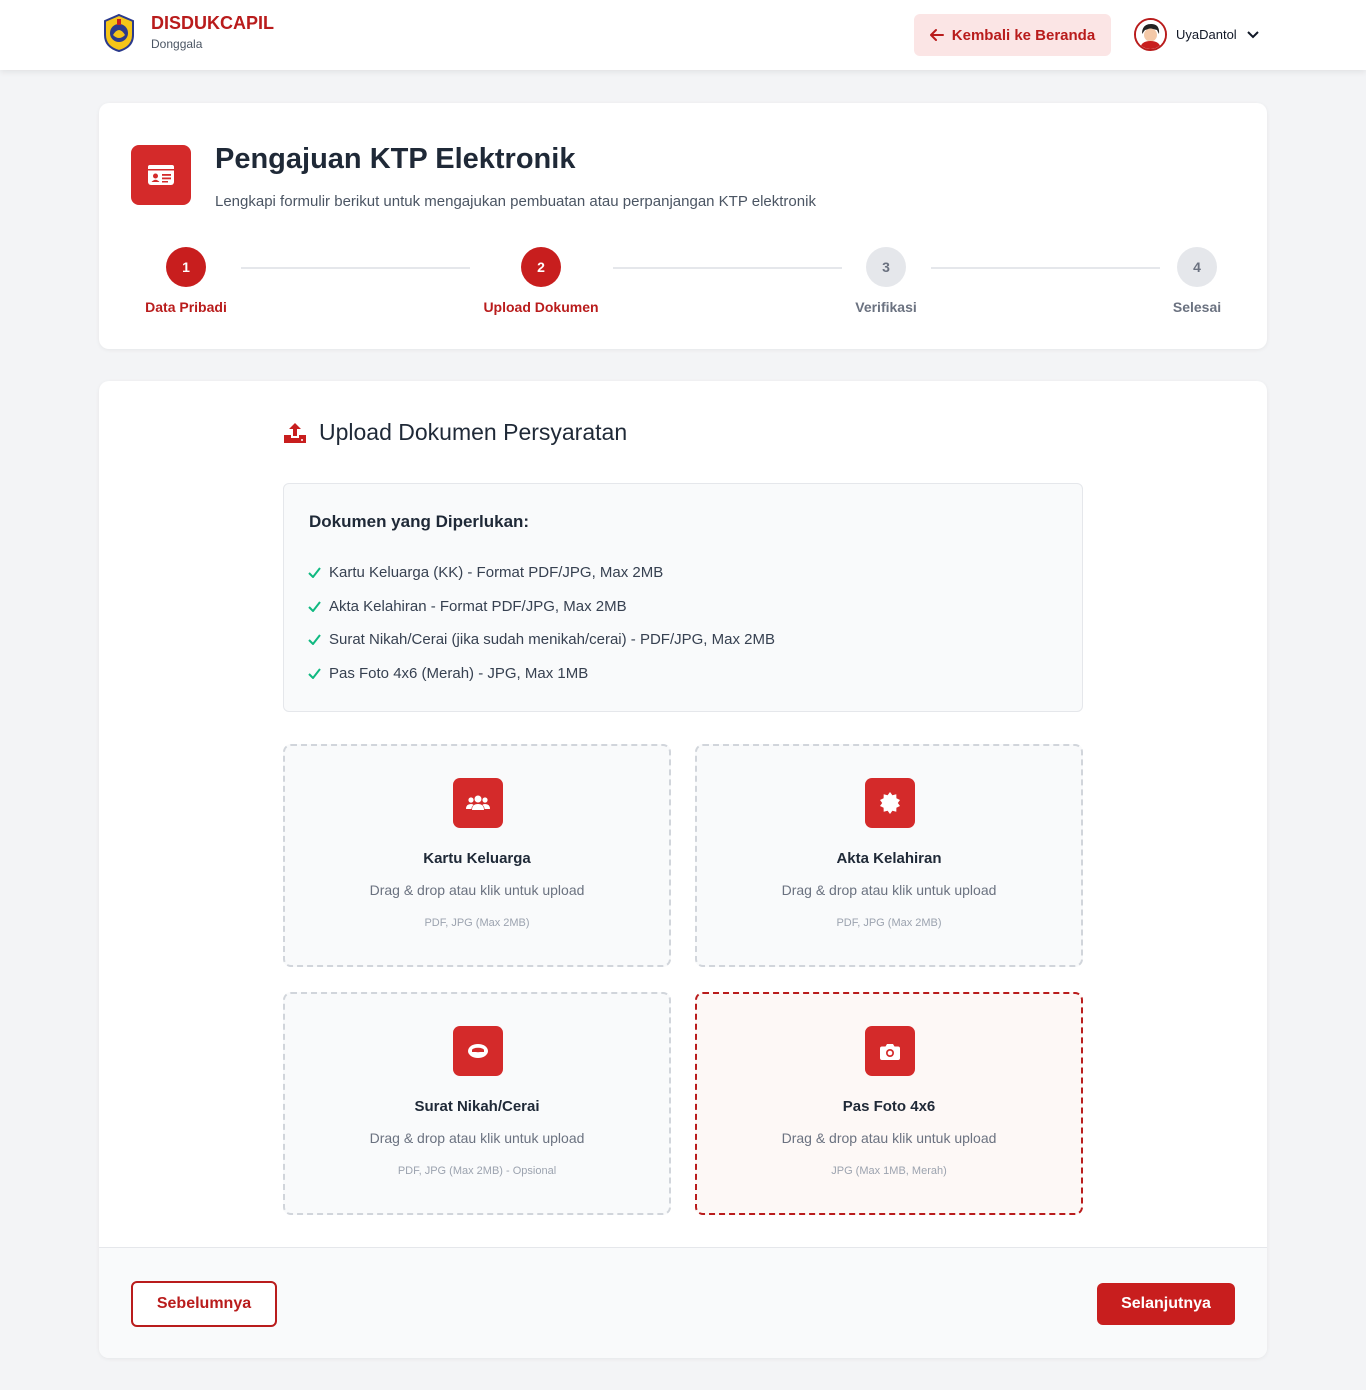 Image resolution: width=1366 pixels, height=1390 pixels. I want to click on step-label: Selesai, so click(1197, 307).